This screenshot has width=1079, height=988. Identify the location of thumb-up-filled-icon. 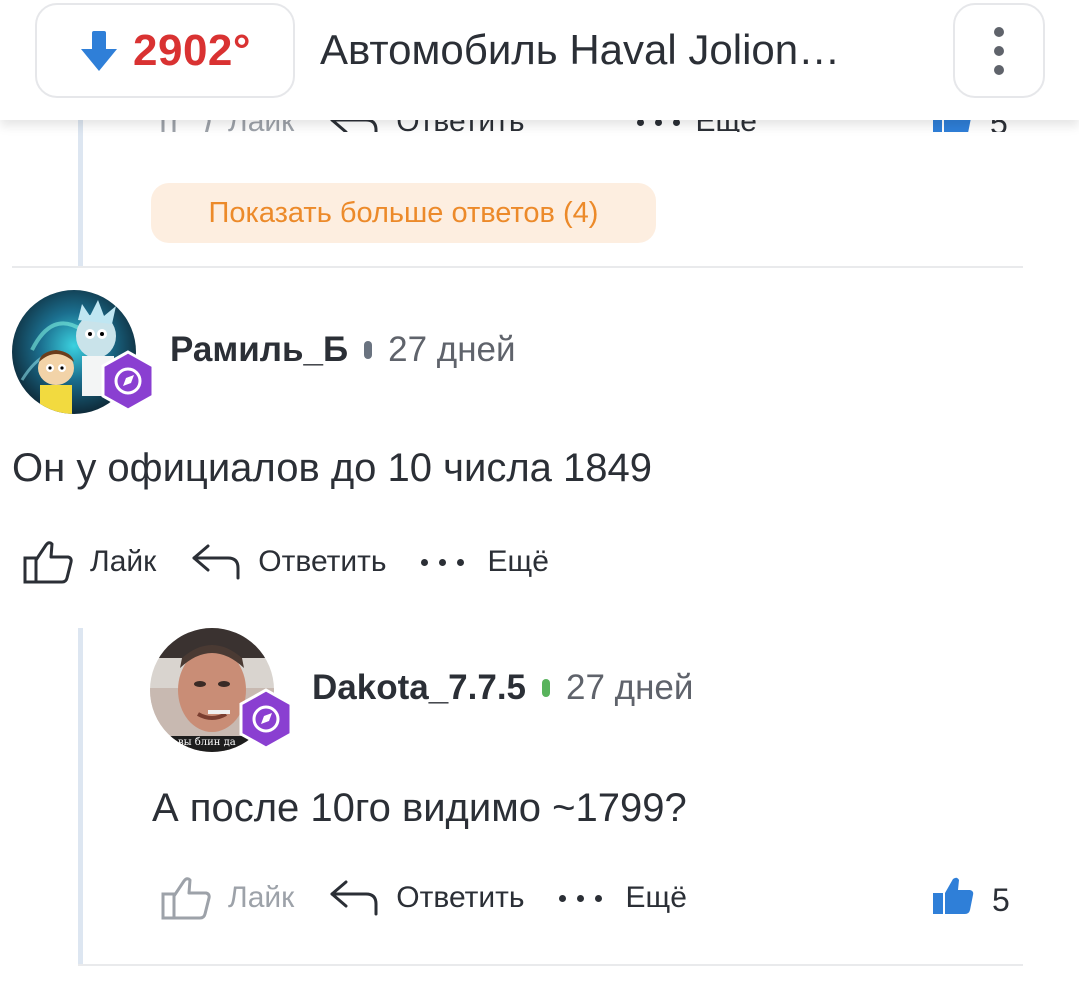
(953, 900).